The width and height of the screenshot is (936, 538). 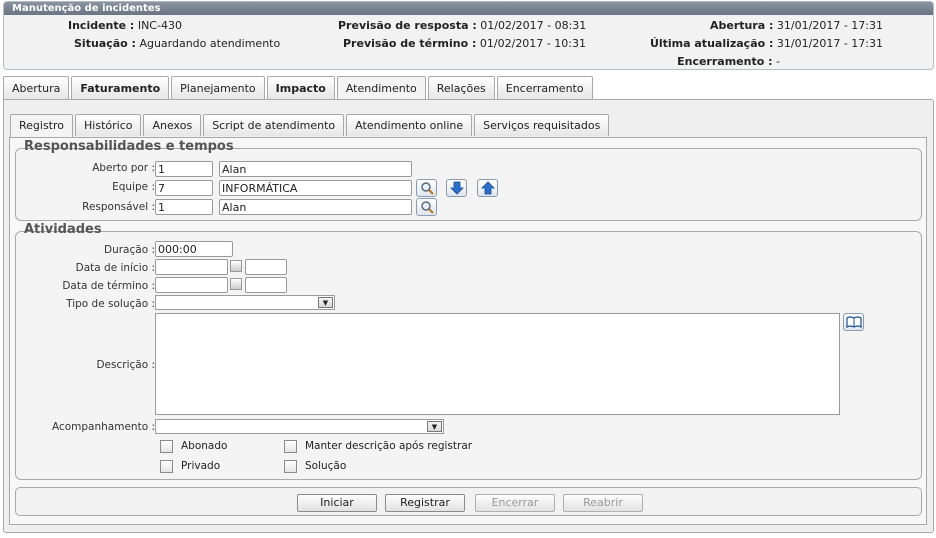 I want to click on incidente-info: Incidente : INC-430, so click(x=125, y=25).